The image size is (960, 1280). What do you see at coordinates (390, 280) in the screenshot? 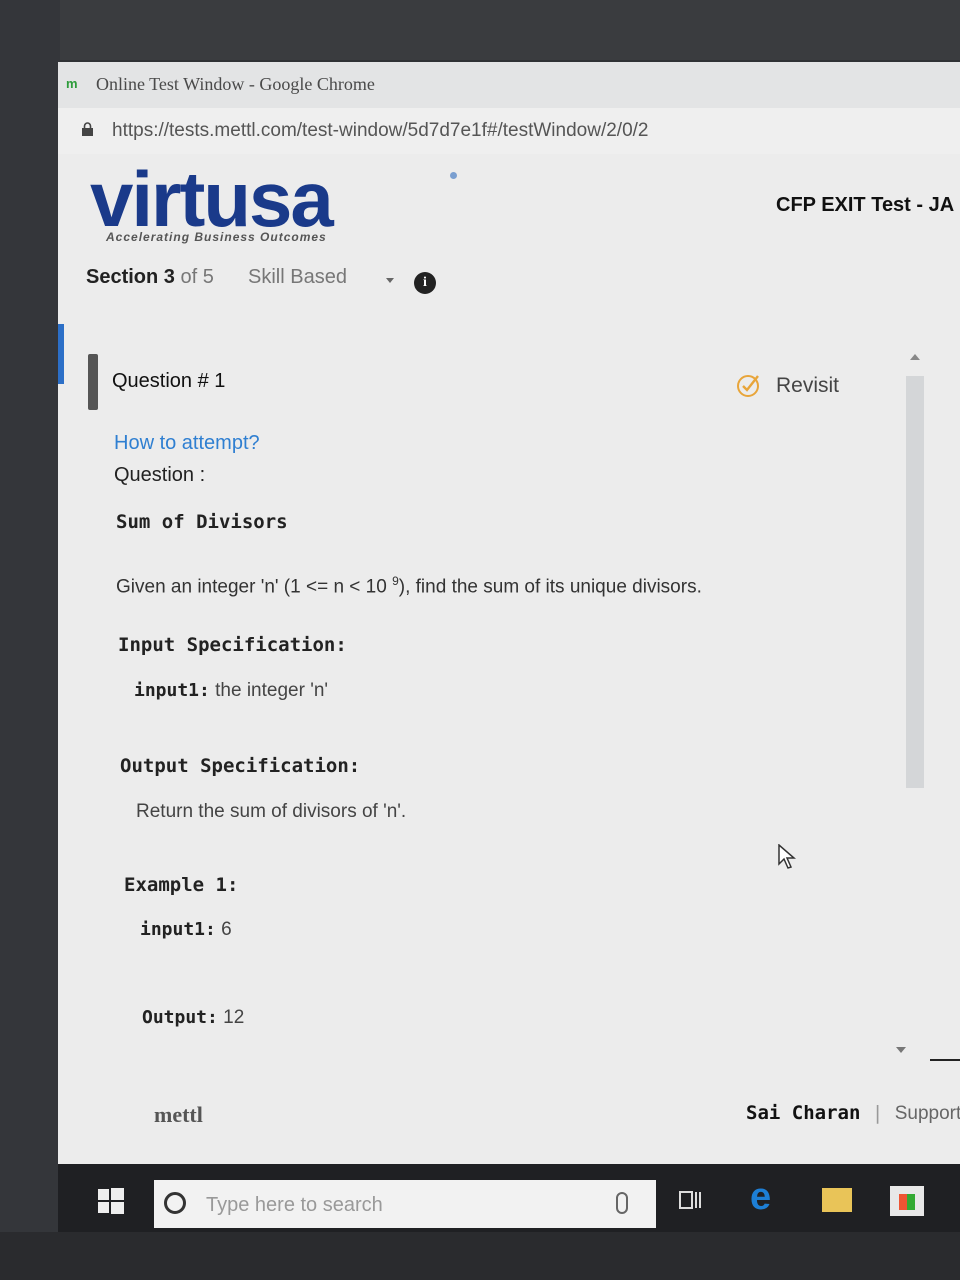
I see `chevron-down-icon` at bounding box center [390, 280].